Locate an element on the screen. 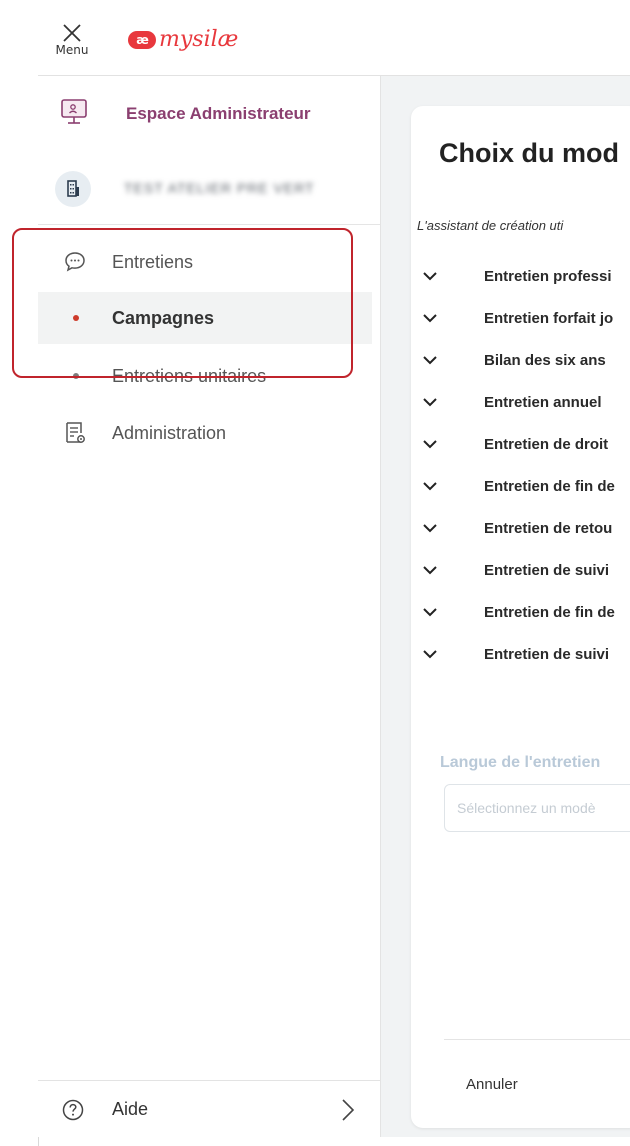  model-group: Entretien forfait jo is located at coordinates (520, 318).